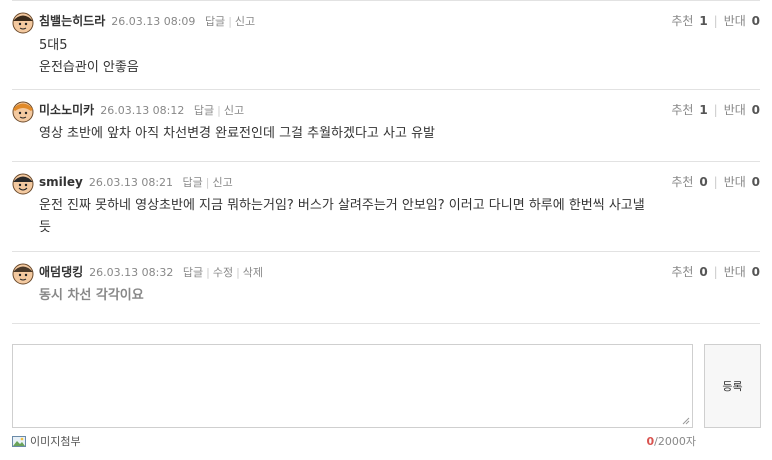  What do you see at coordinates (686, 421) in the screenshot?
I see `resize-handle-icon` at bounding box center [686, 421].